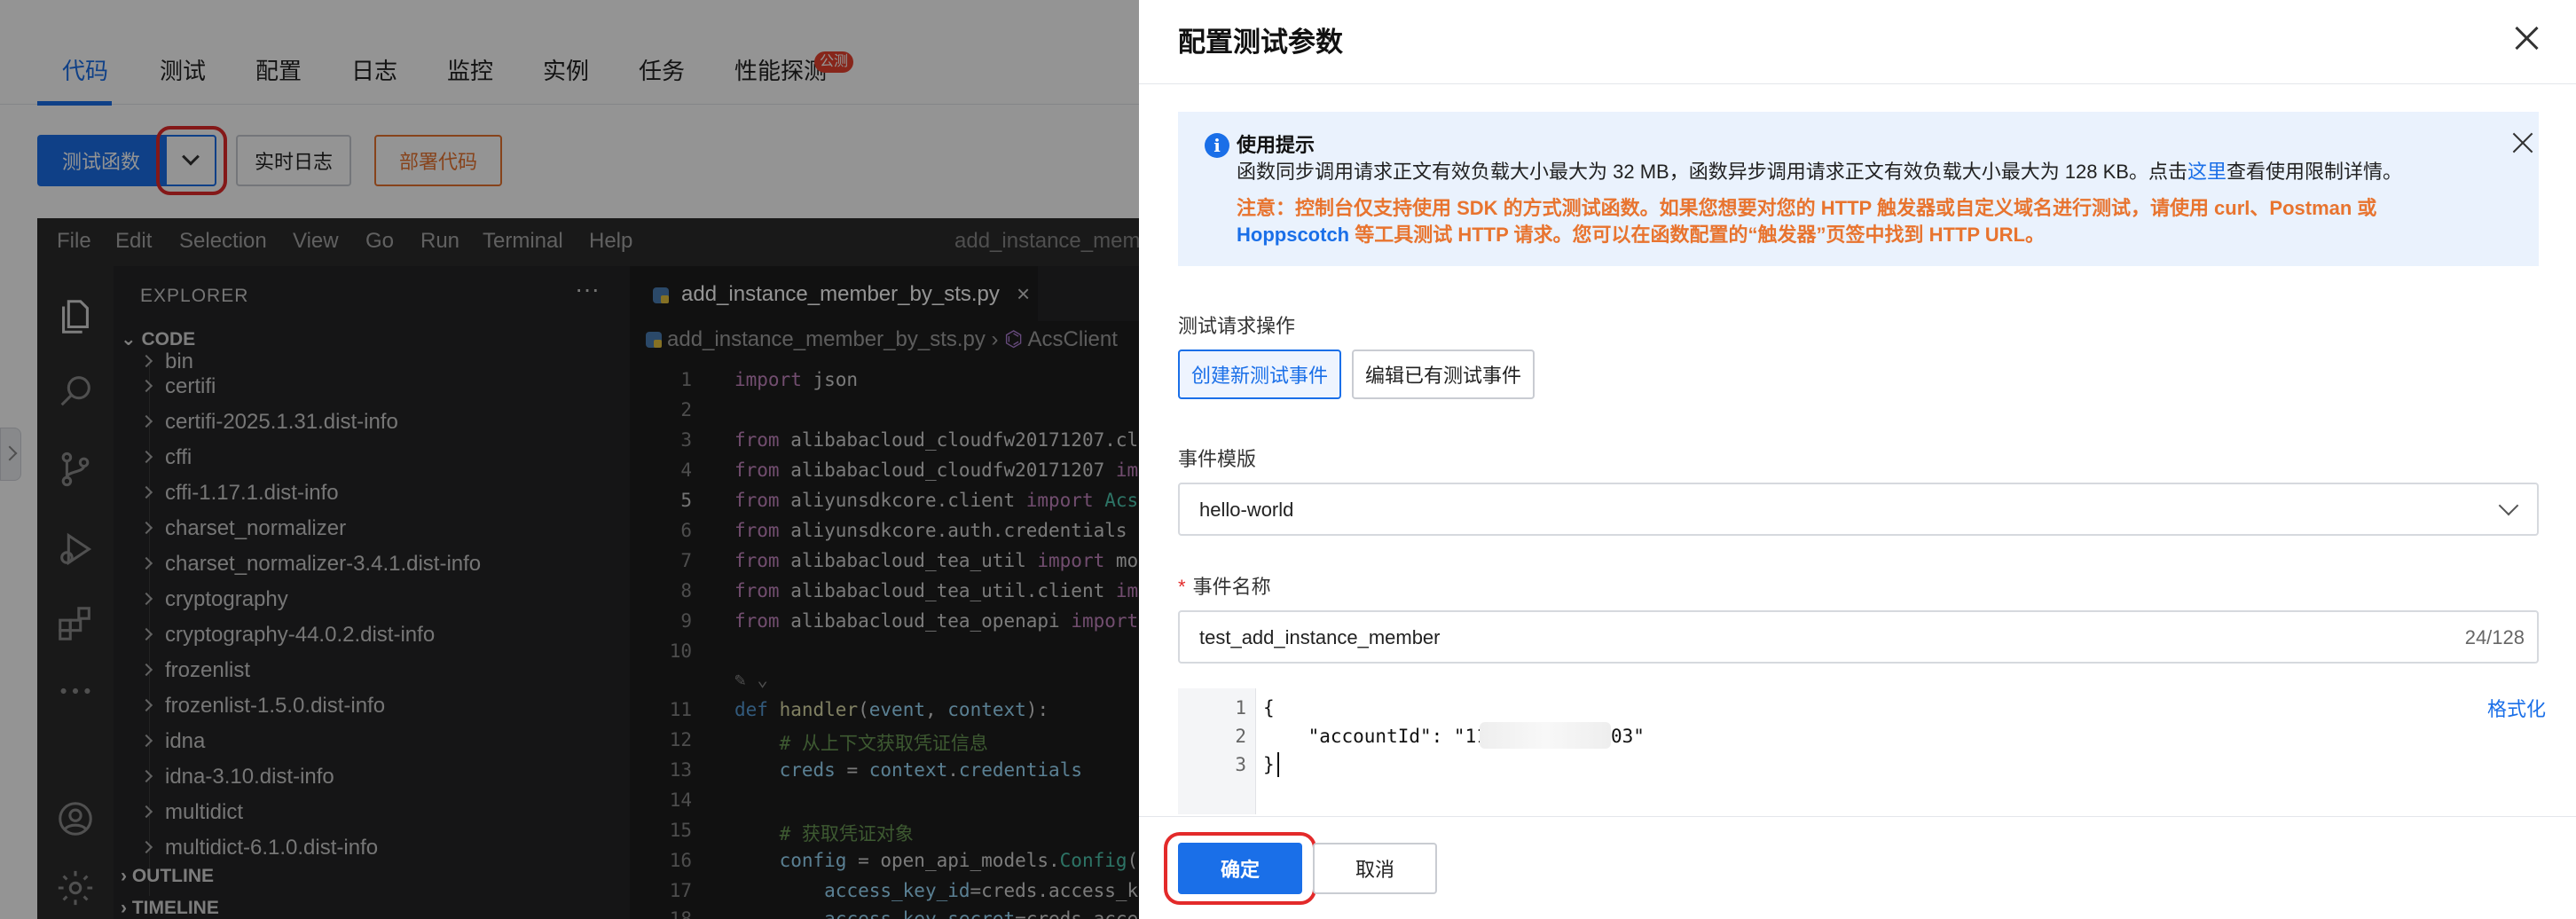 The image size is (2576, 919). Describe the element at coordinates (1240, 708) in the screenshot. I see `line-number: 1` at that location.